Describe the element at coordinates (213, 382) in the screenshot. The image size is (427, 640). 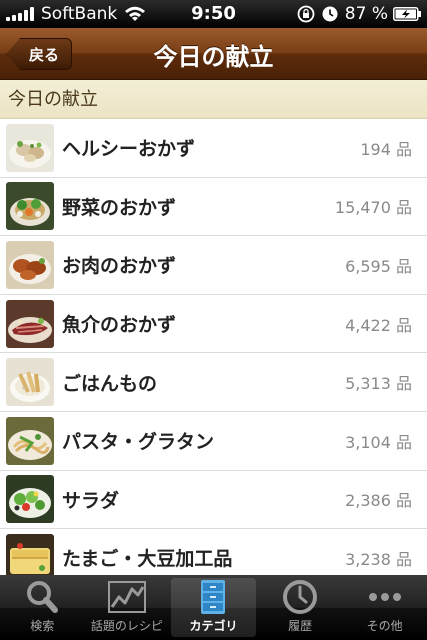
I see `list-item-rice: ごはんもの 5,313 品` at that location.